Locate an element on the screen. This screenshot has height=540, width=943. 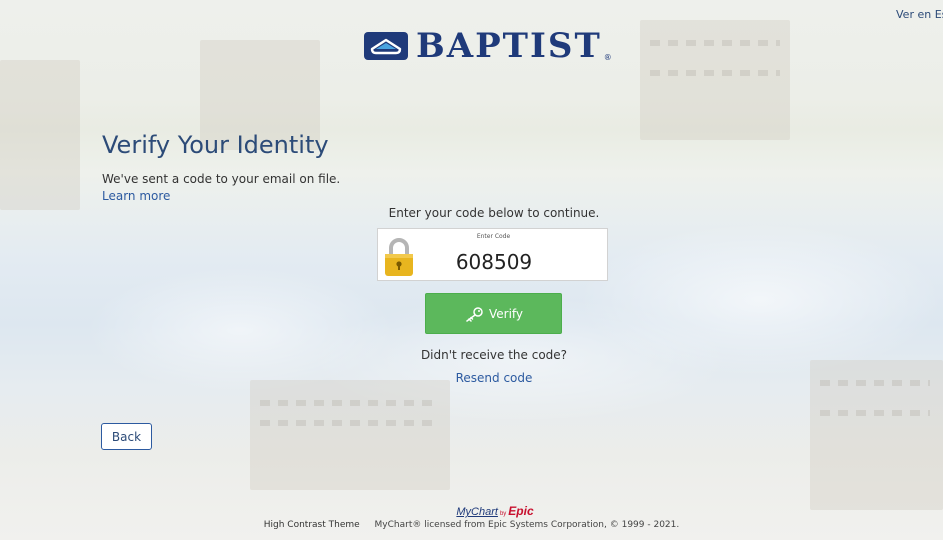
back-button: Back is located at coordinates (126, 436).